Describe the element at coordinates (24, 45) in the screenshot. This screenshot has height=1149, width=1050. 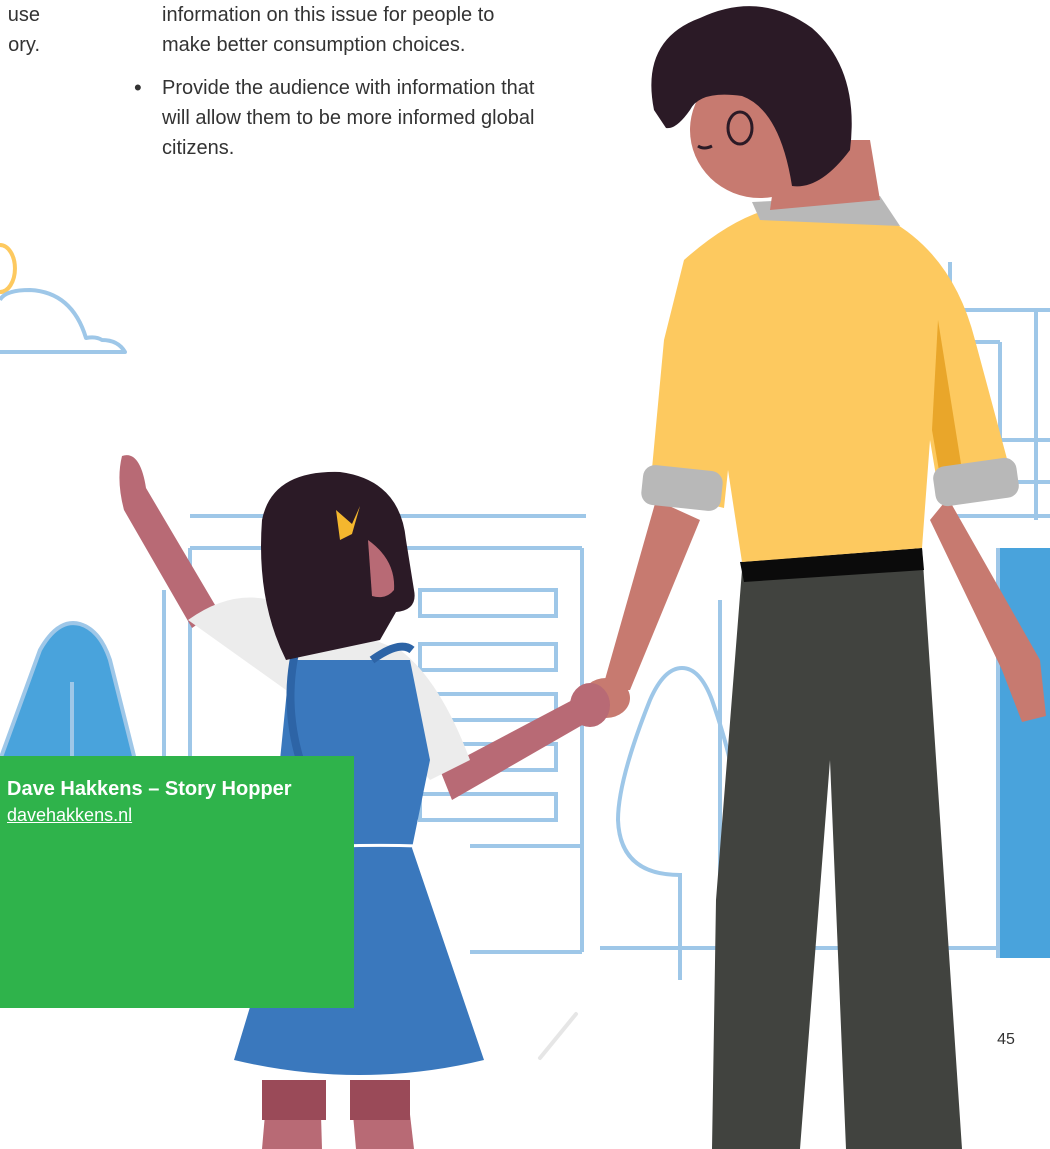
I see `left-line-2: ory.` at that location.